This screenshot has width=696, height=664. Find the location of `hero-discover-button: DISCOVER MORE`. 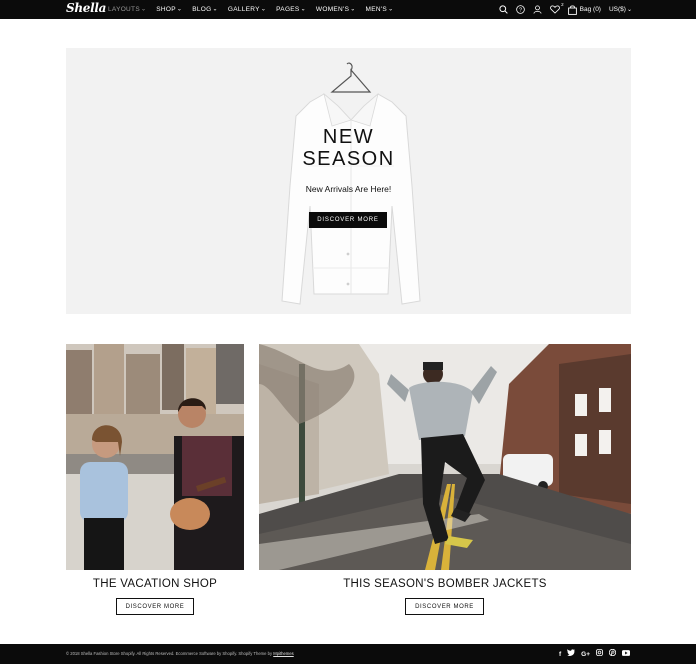

hero-discover-button: DISCOVER MORE is located at coordinates (348, 220).